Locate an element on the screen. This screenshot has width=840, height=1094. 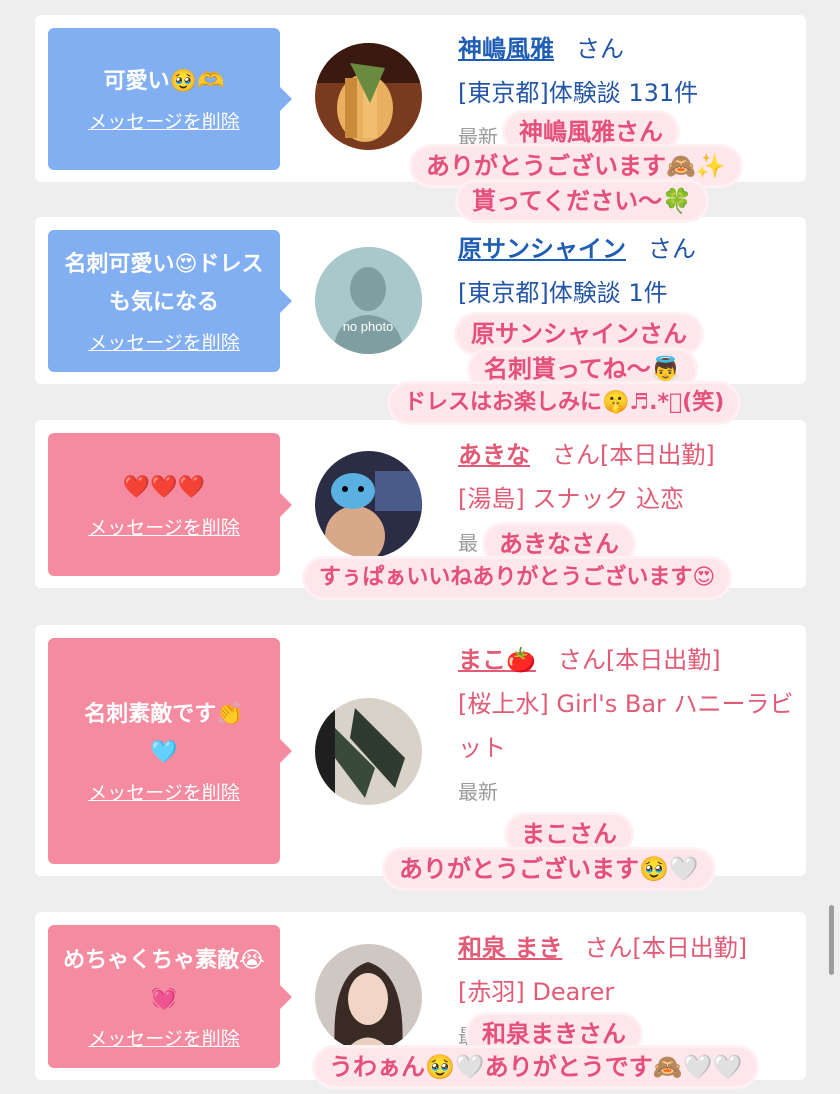
shop-info: [湯島] スナック 込恋 is located at coordinates (571, 499).